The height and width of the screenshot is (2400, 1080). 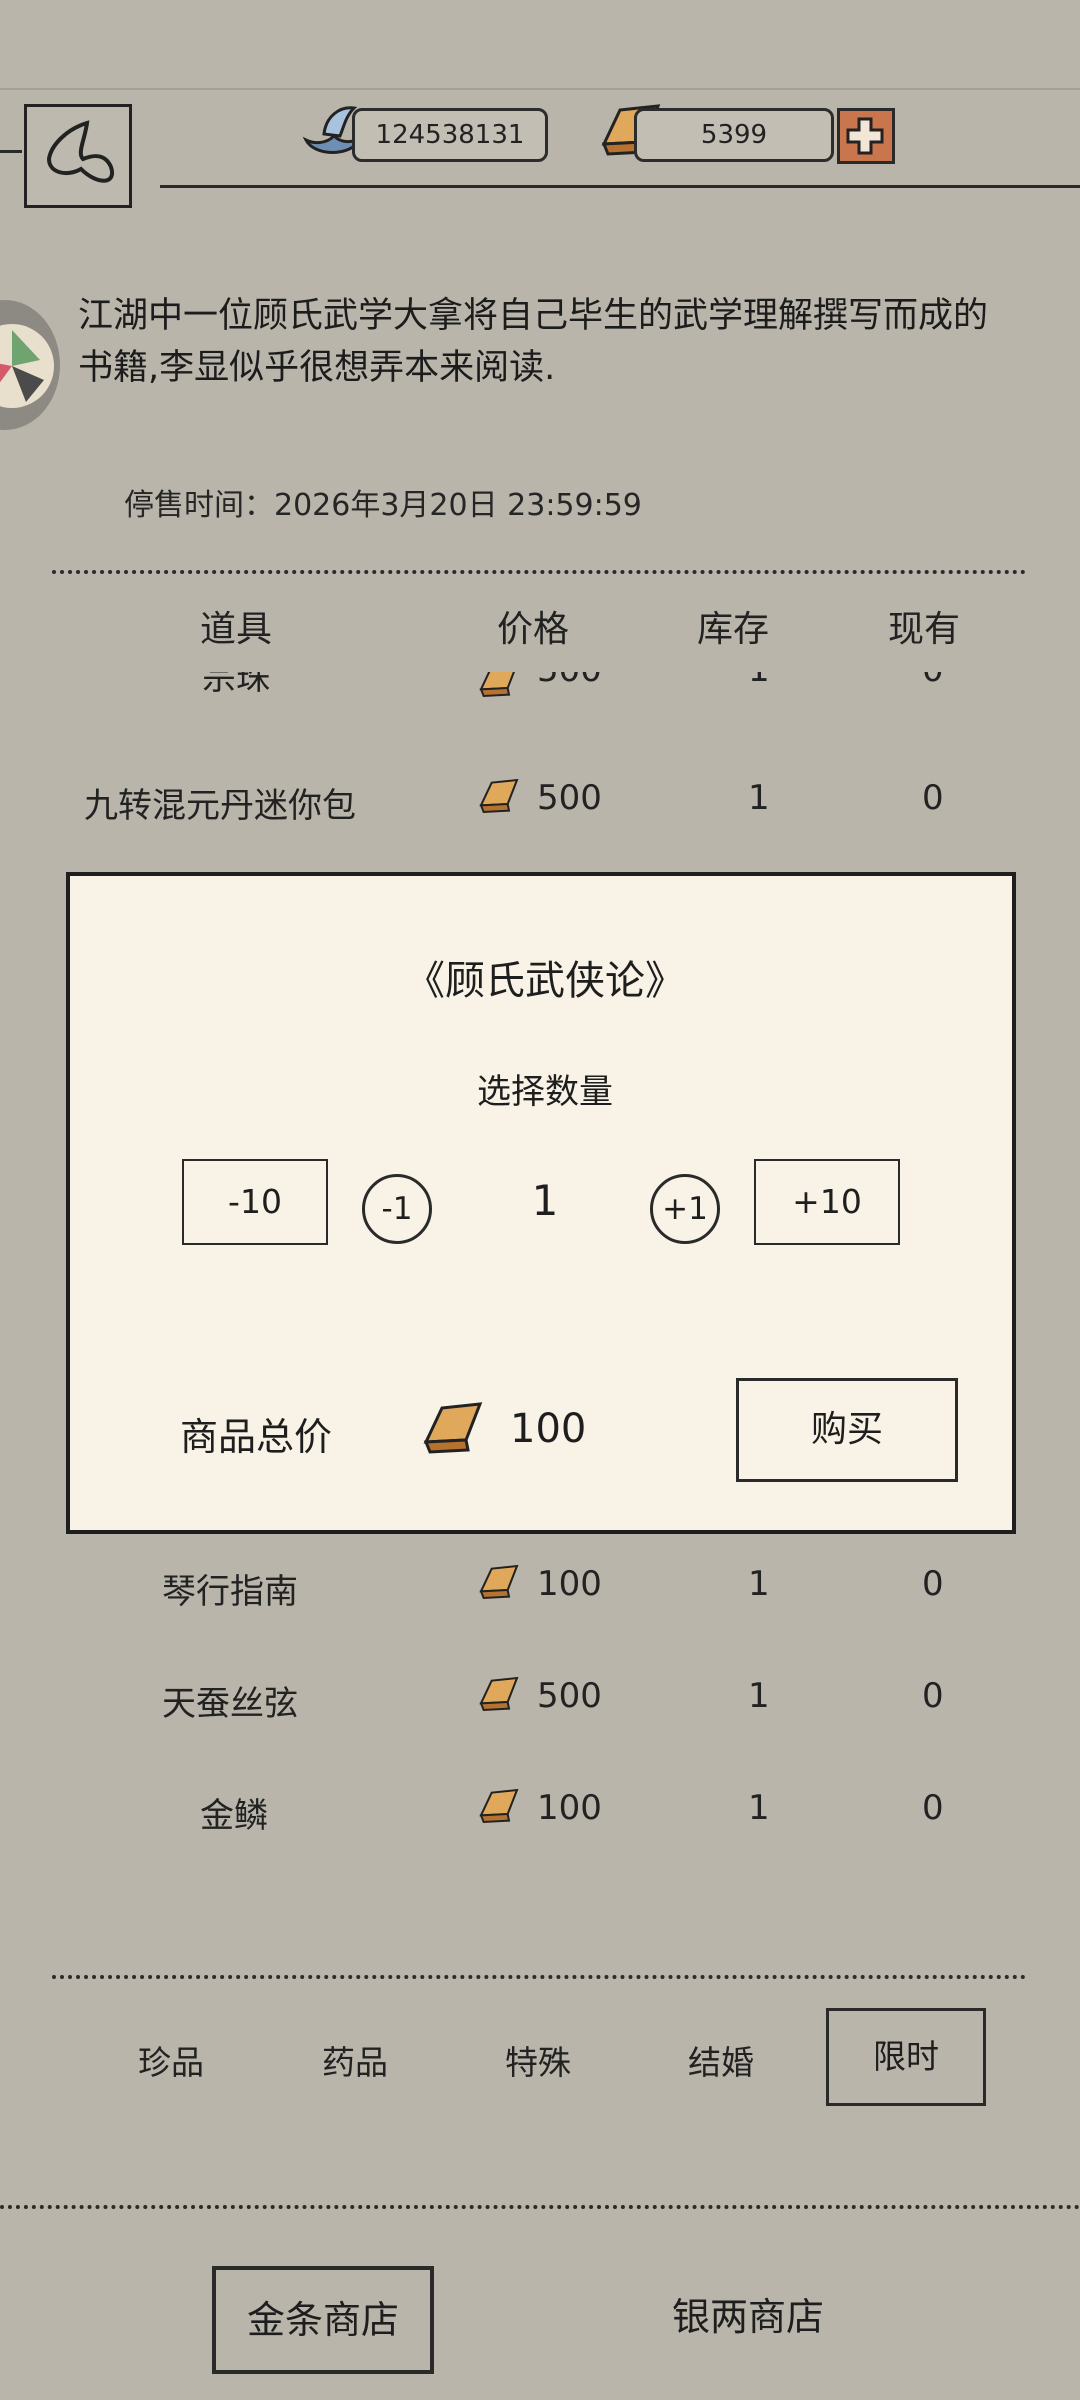 What do you see at coordinates (220, 806) in the screenshot?
I see `row-item-name: 九转混元丹迷你包` at bounding box center [220, 806].